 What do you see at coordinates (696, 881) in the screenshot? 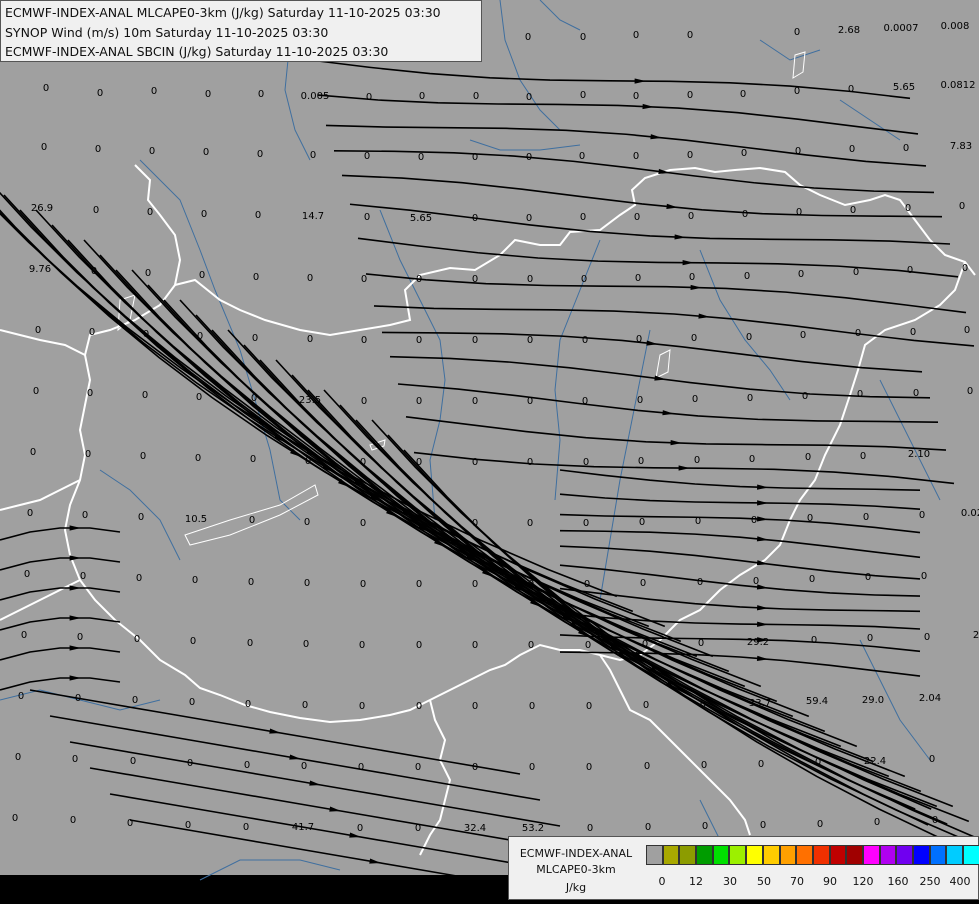
I see `legend-tick-label: 12` at bounding box center [696, 881].